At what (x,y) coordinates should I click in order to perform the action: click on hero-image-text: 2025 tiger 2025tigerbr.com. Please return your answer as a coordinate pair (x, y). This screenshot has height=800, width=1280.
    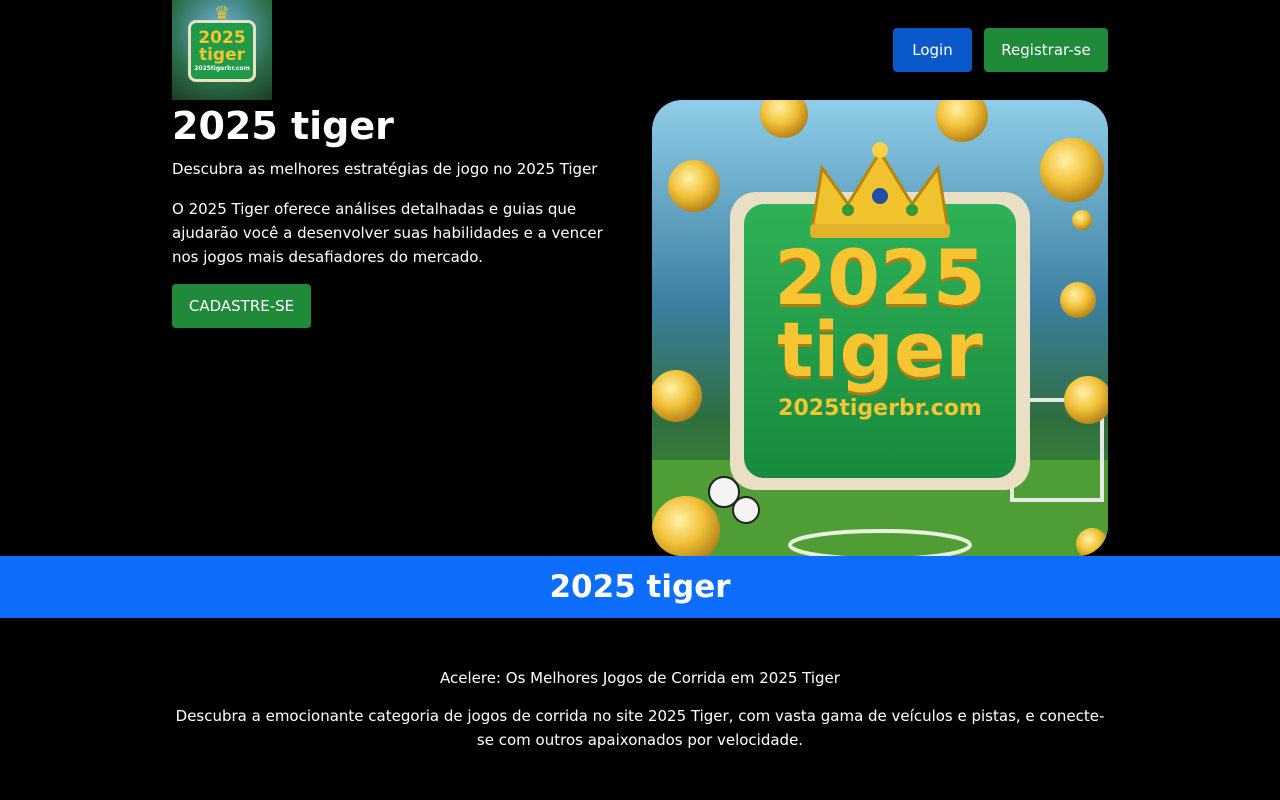
    Looking at the image, I should click on (880, 330).